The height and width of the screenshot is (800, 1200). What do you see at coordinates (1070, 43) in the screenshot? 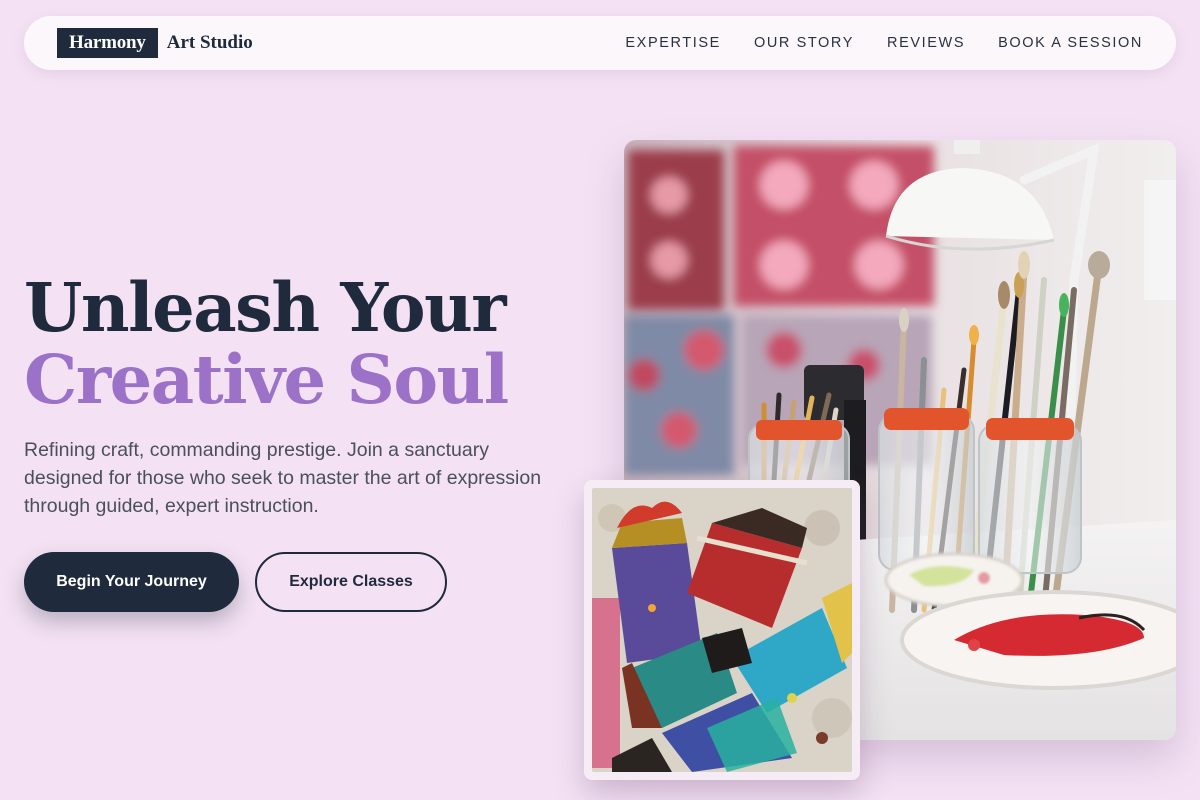
I see `nav-link-book-session: BOOK A SESSION` at bounding box center [1070, 43].